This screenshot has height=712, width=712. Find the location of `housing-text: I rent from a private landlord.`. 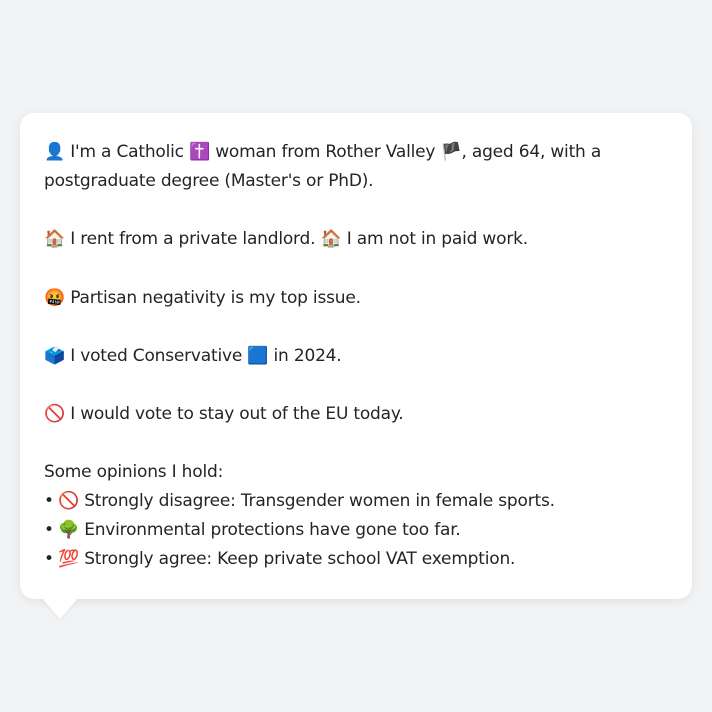

housing-text: I rent from a private landlord. is located at coordinates (193, 239).